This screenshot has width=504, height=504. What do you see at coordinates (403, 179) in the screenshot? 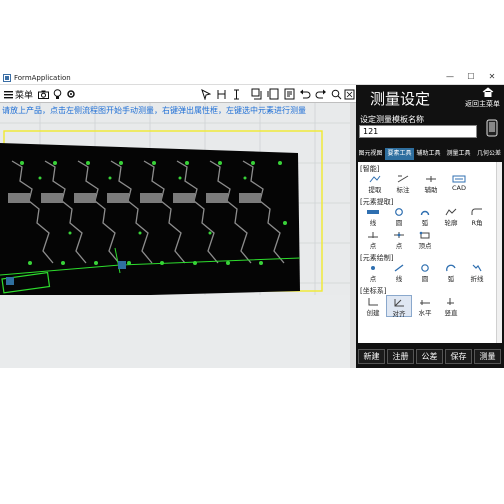
I see `annotate-icon` at bounding box center [403, 179].